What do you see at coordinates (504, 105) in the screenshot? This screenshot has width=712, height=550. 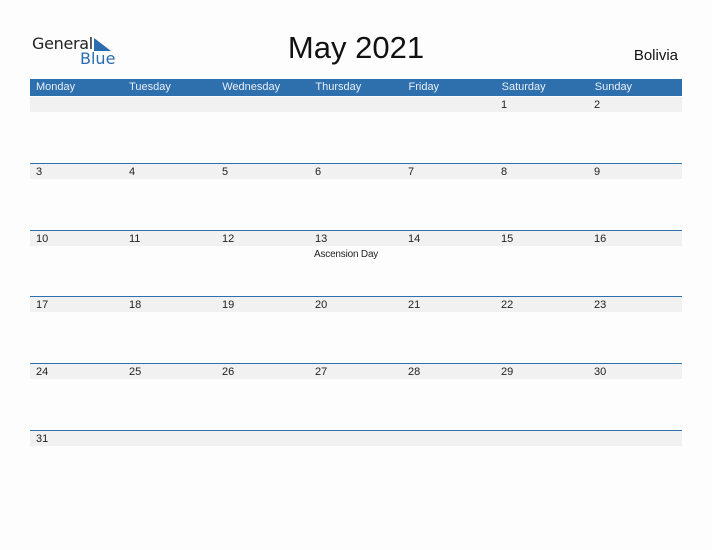 I see `day-number: 1` at bounding box center [504, 105].